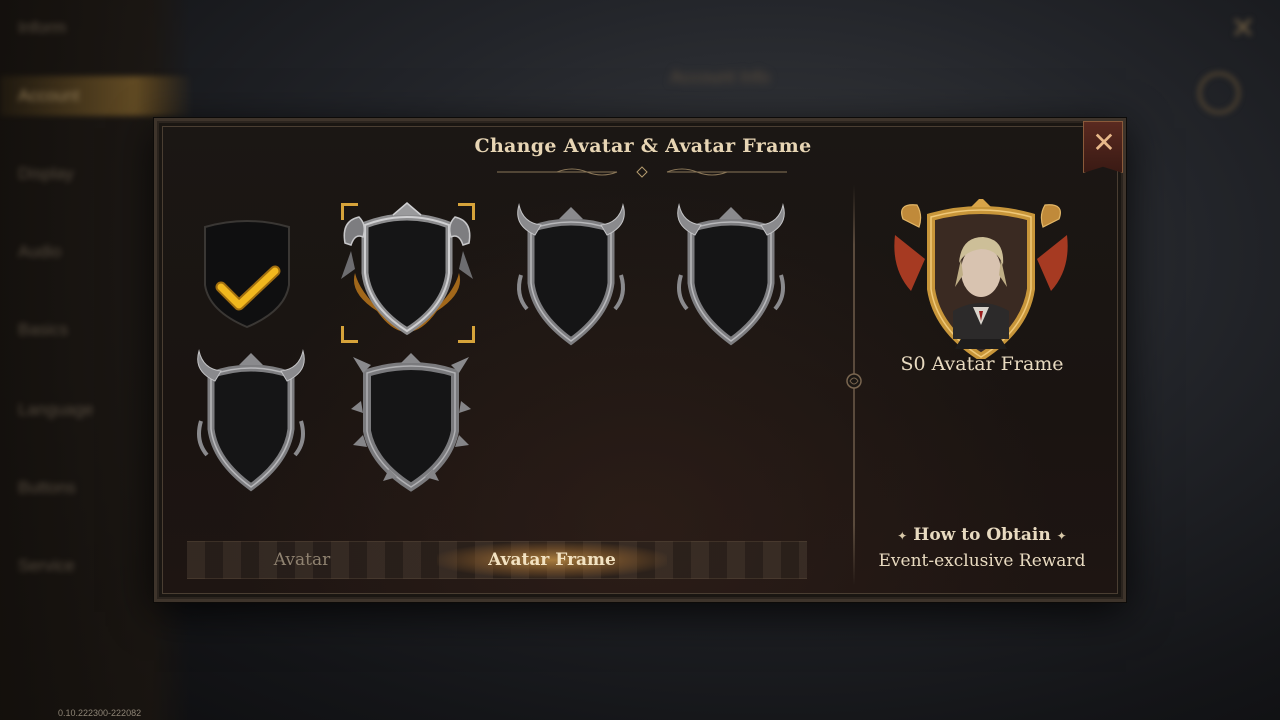 The height and width of the screenshot is (720, 1280). I want to click on close-x-icon: ✕, so click(1104, 142).